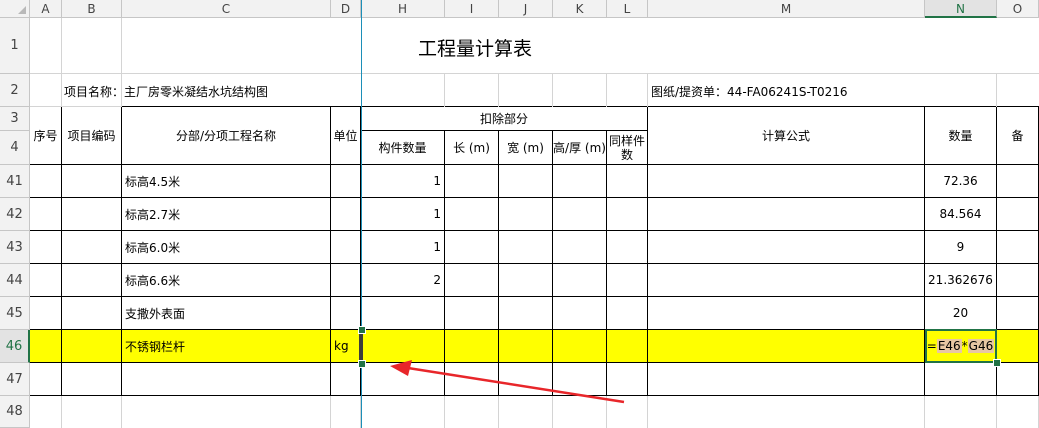 The image size is (1039, 428). I want to click on annotation-arrow, so click(507, 382).